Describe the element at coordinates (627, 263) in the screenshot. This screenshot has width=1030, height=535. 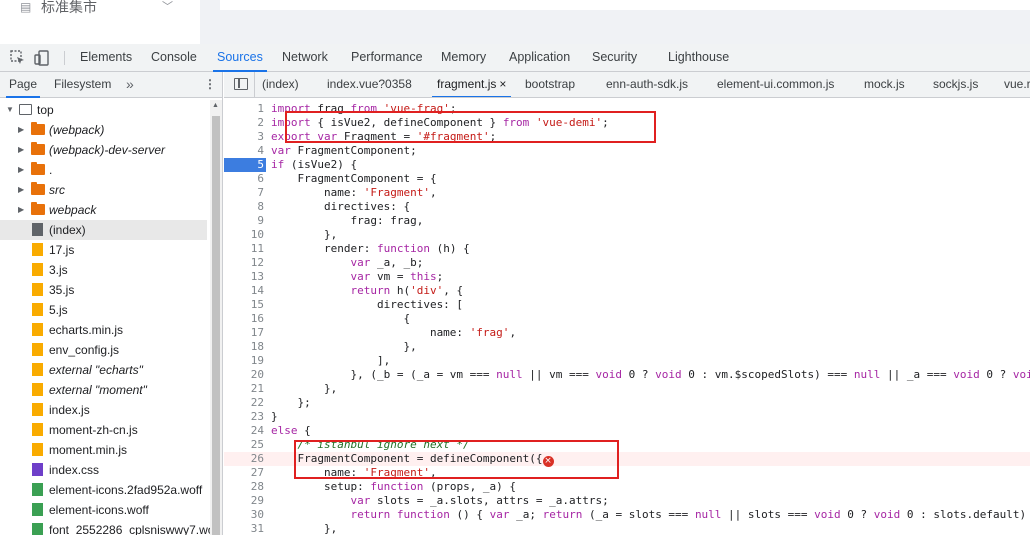
I see `code-line: 12 var _a, _b;` at that location.